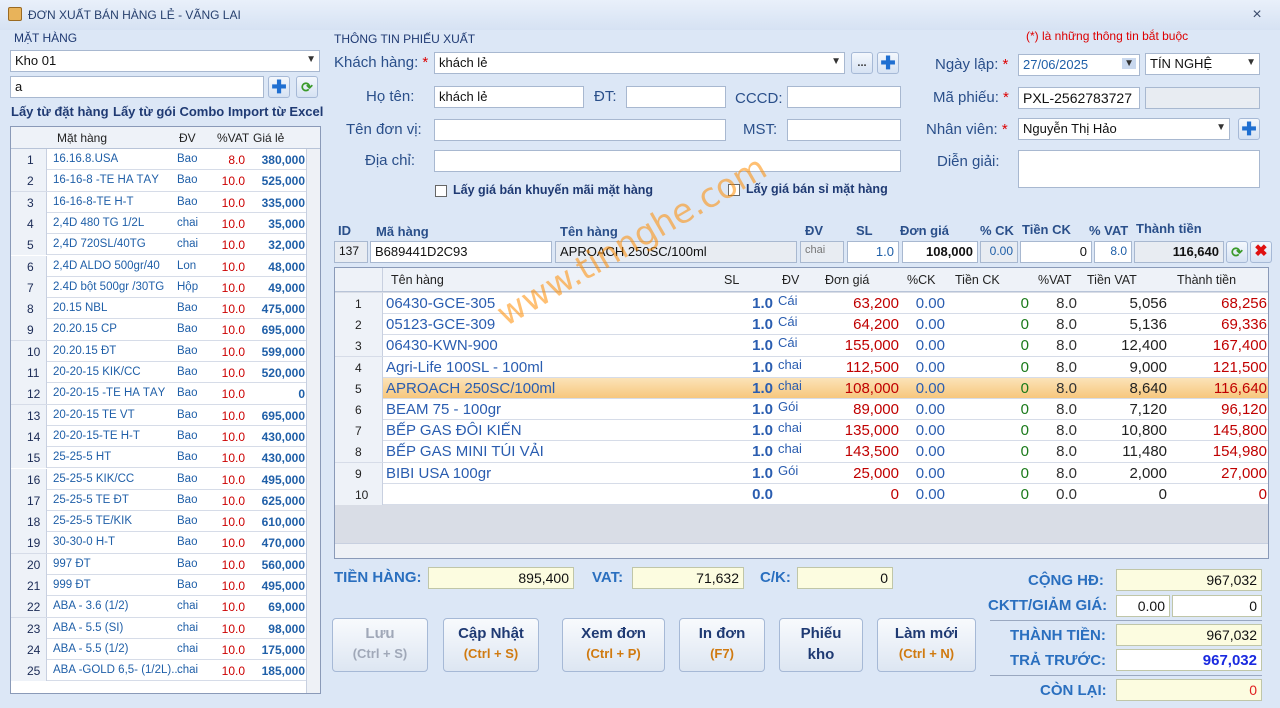  Describe the element at coordinates (722, 645) in the screenshot. I see `print-order-button: In đơn (F7)` at that location.